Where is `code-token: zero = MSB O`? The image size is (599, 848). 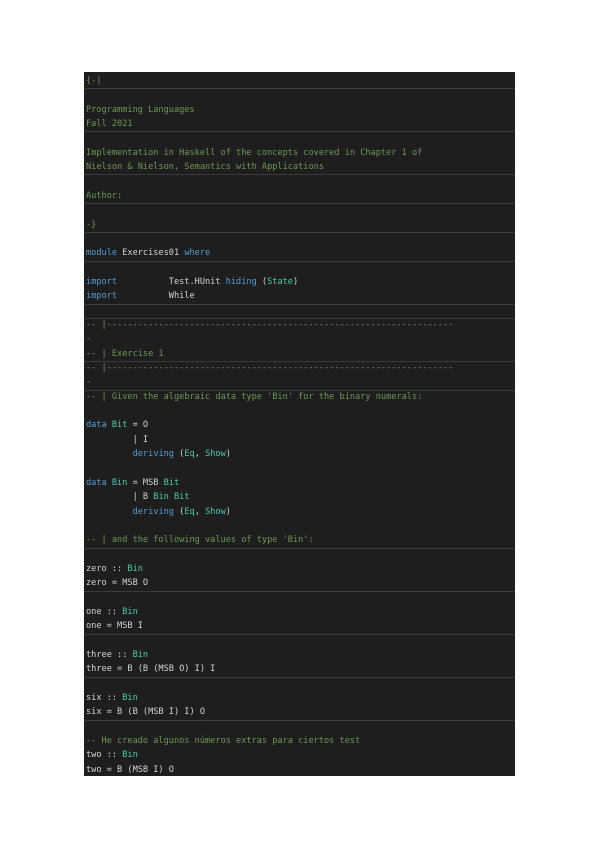 code-token: zero = MSB O is located at coordinates (117, 583).